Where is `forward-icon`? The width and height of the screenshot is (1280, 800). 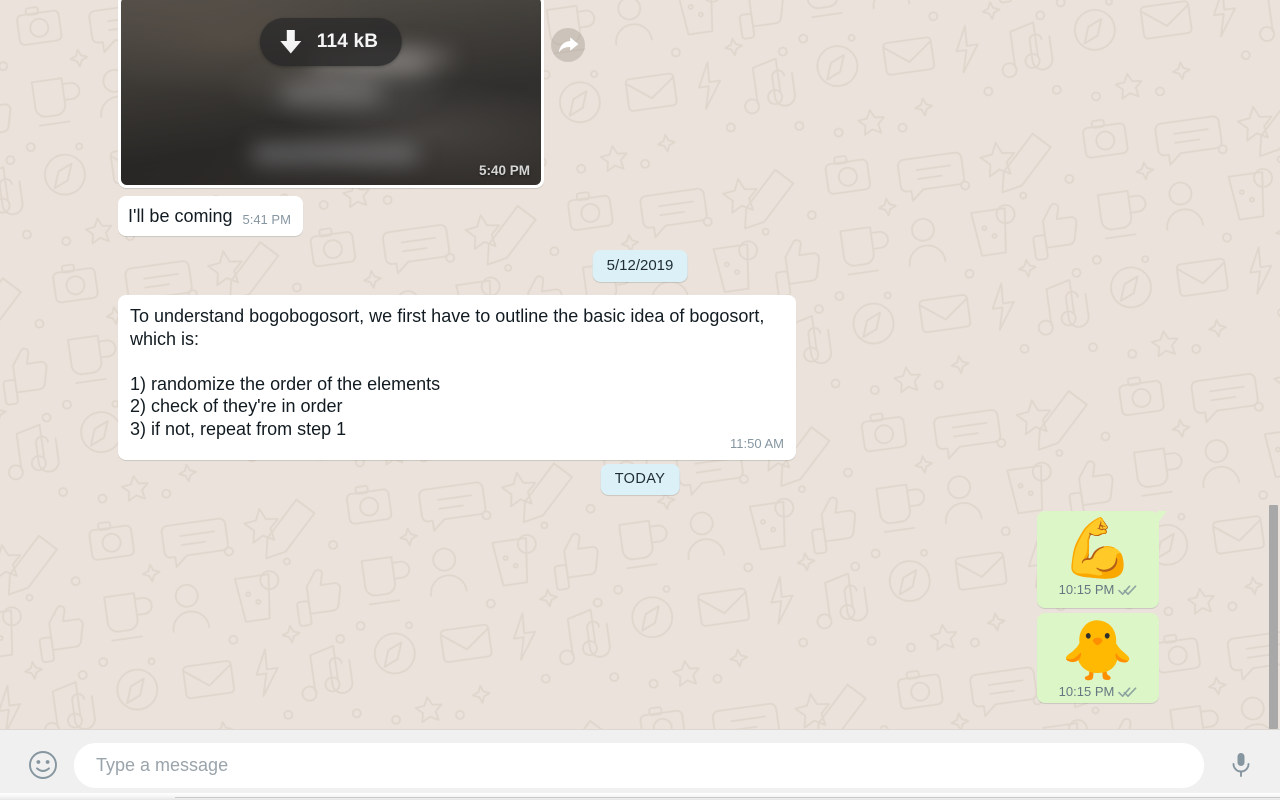 forward-icon is located at coordinates (568, 44).